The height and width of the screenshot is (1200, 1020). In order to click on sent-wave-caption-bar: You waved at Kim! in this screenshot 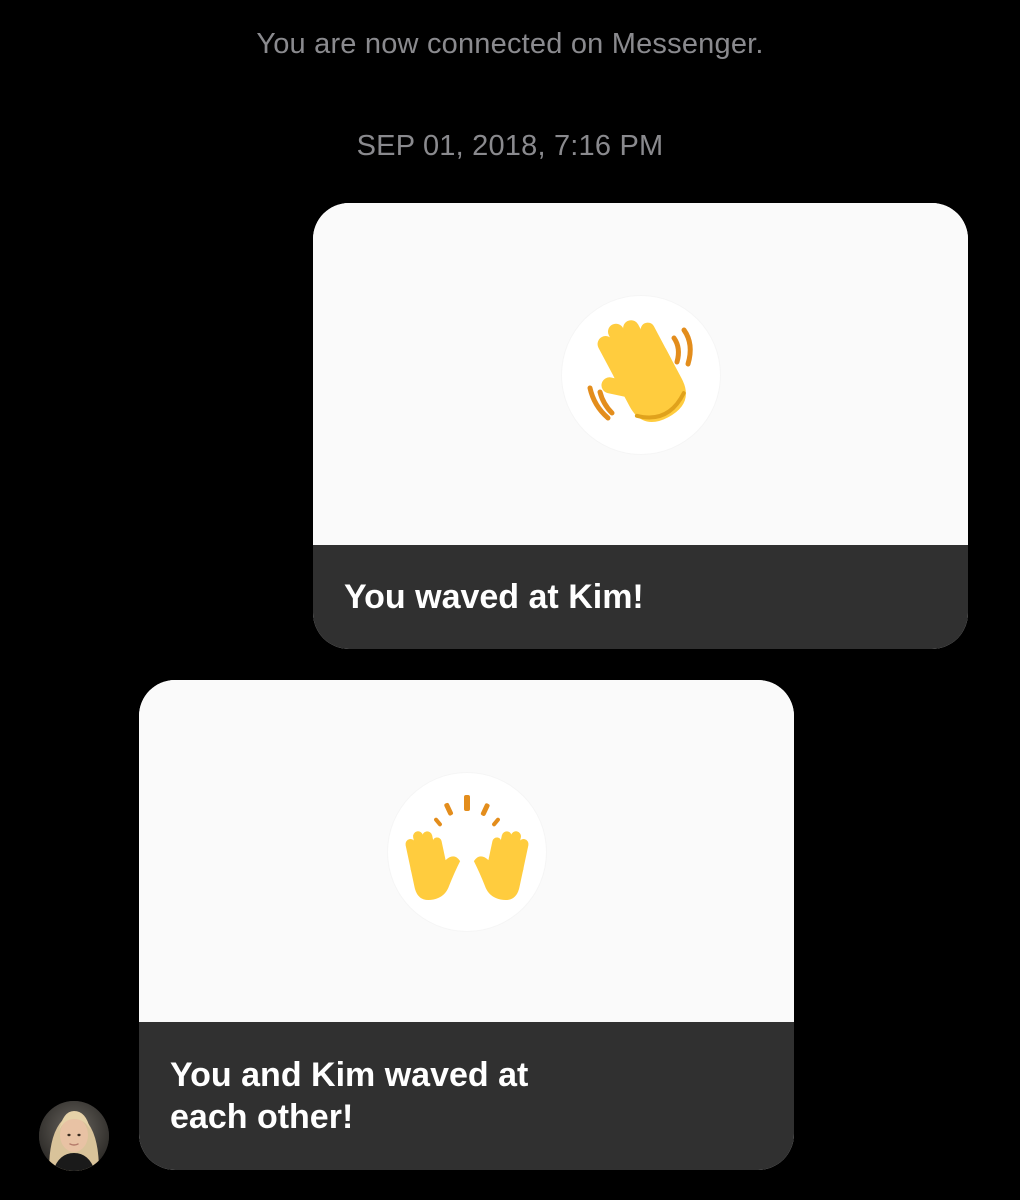, I will do `click(640, 597)`.